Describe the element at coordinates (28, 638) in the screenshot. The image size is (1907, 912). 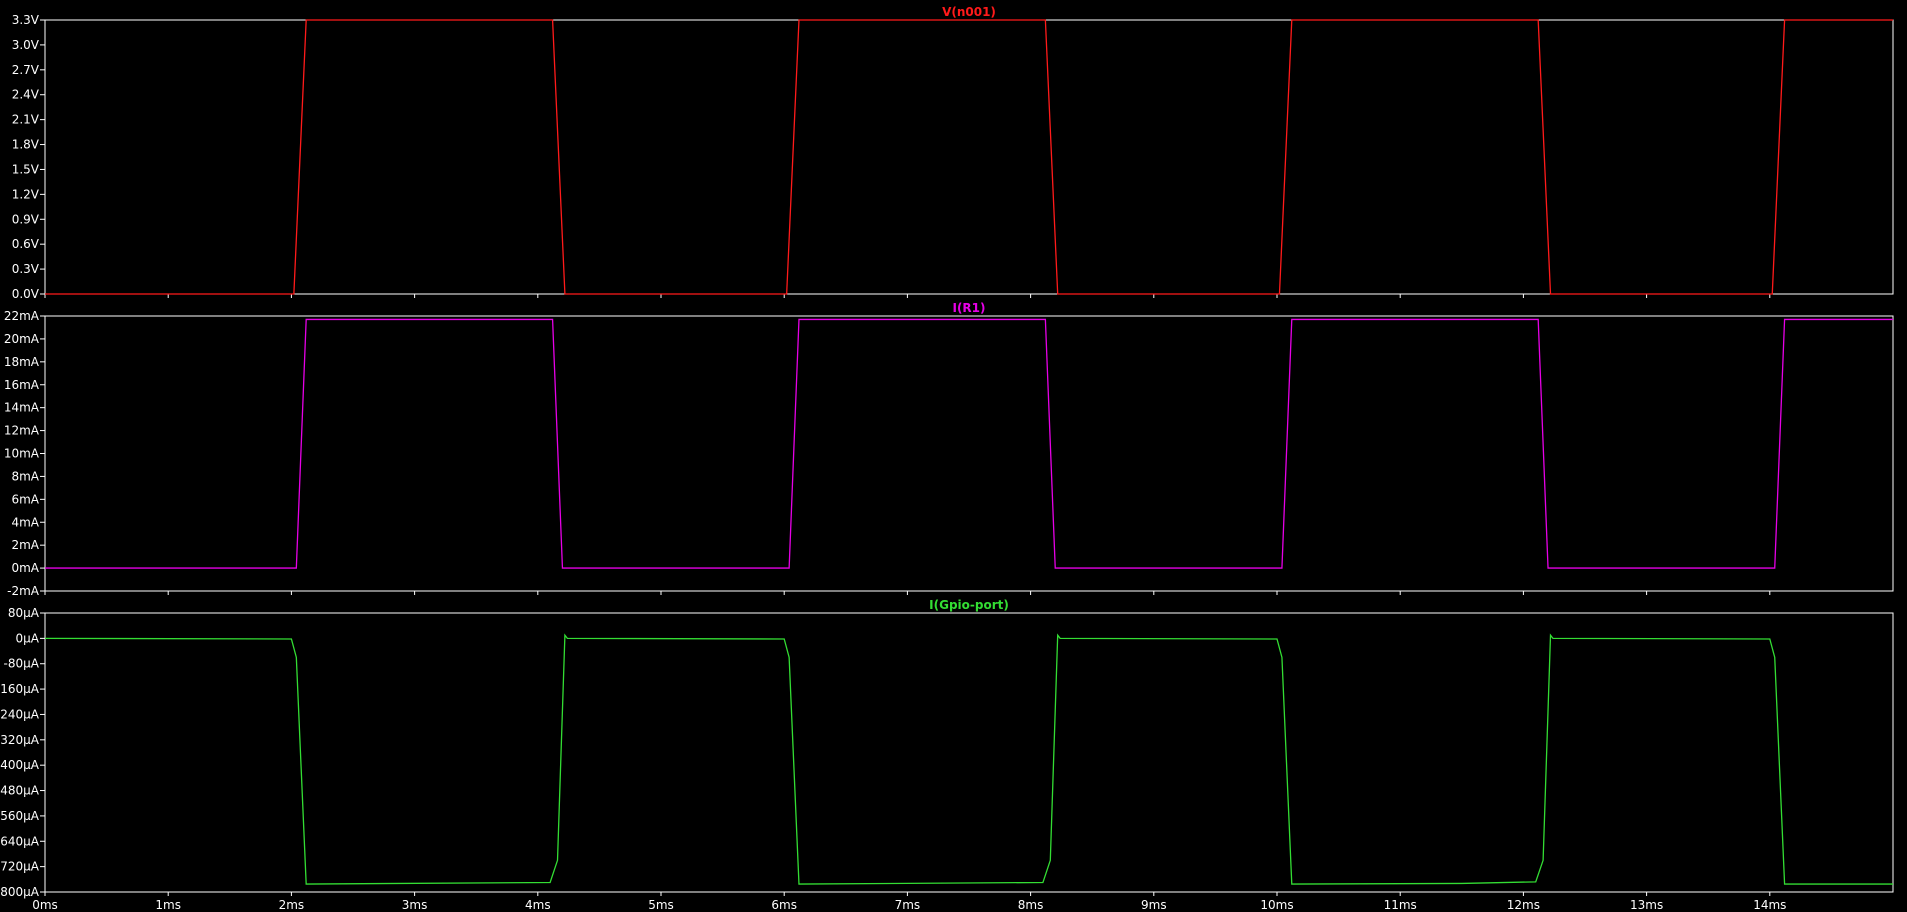
I see `y-tick-label: 0µA` at that location.